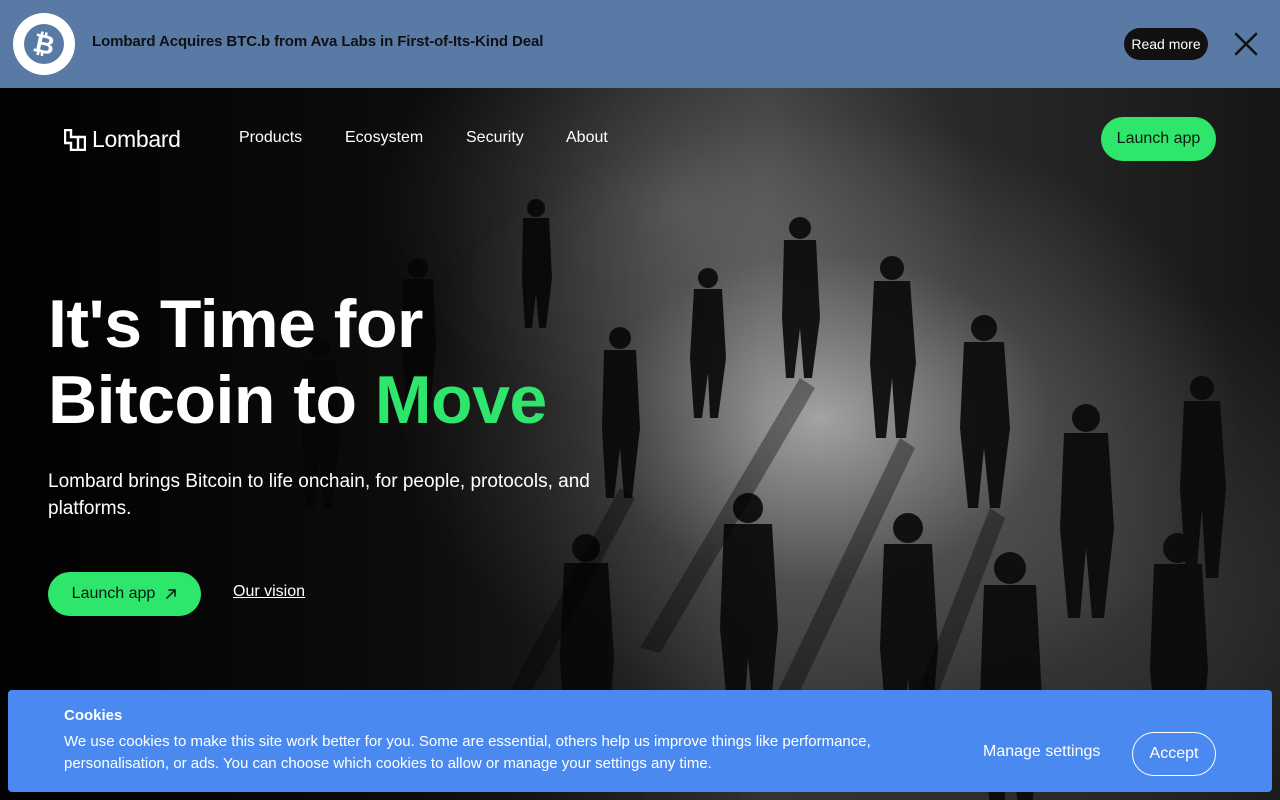 The height and width of the screenshot is (800, 1280). I want to click on nav-item-about: About, so click(587, 138).